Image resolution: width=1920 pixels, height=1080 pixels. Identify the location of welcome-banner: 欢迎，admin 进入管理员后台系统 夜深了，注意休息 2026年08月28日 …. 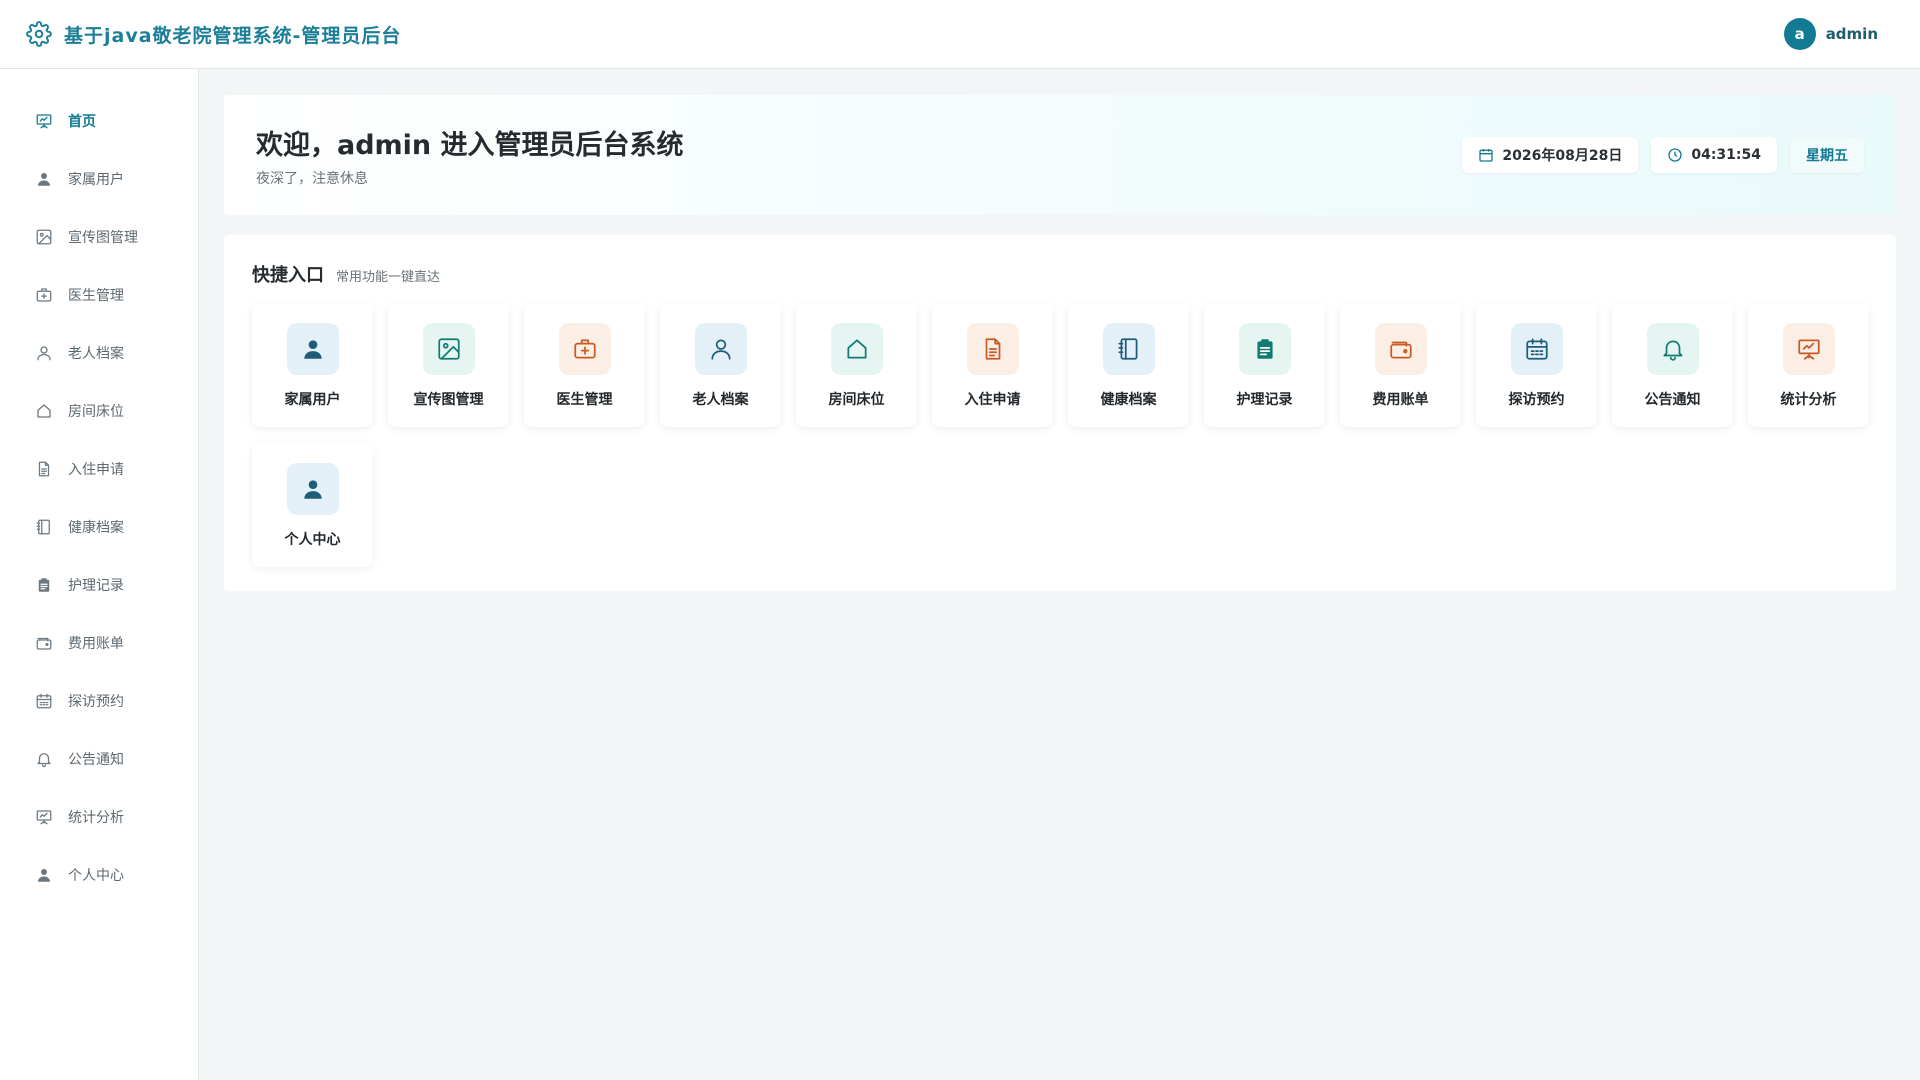
(1060, 155).